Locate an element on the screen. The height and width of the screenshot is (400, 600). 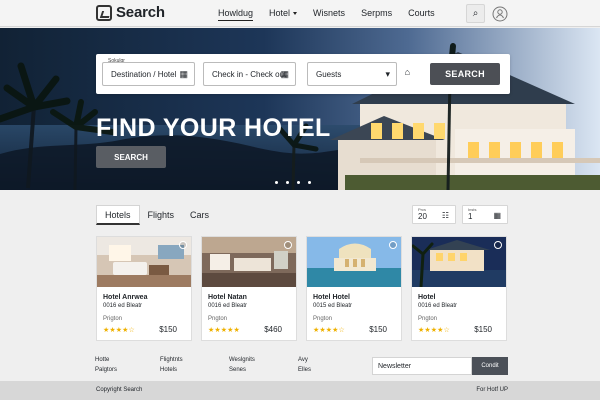
hero-search-button: SEARCH is located at coordinates (131, 157).